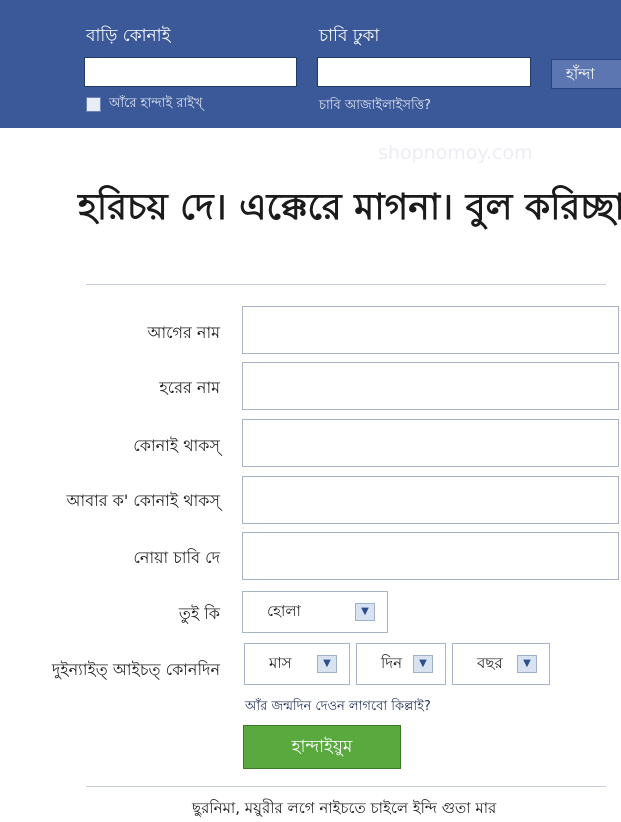 This screenshot has width=621, height=822. Describe the element at coordinates (430, 500) in the screenshot. I see `email-confirm-input` at that location.